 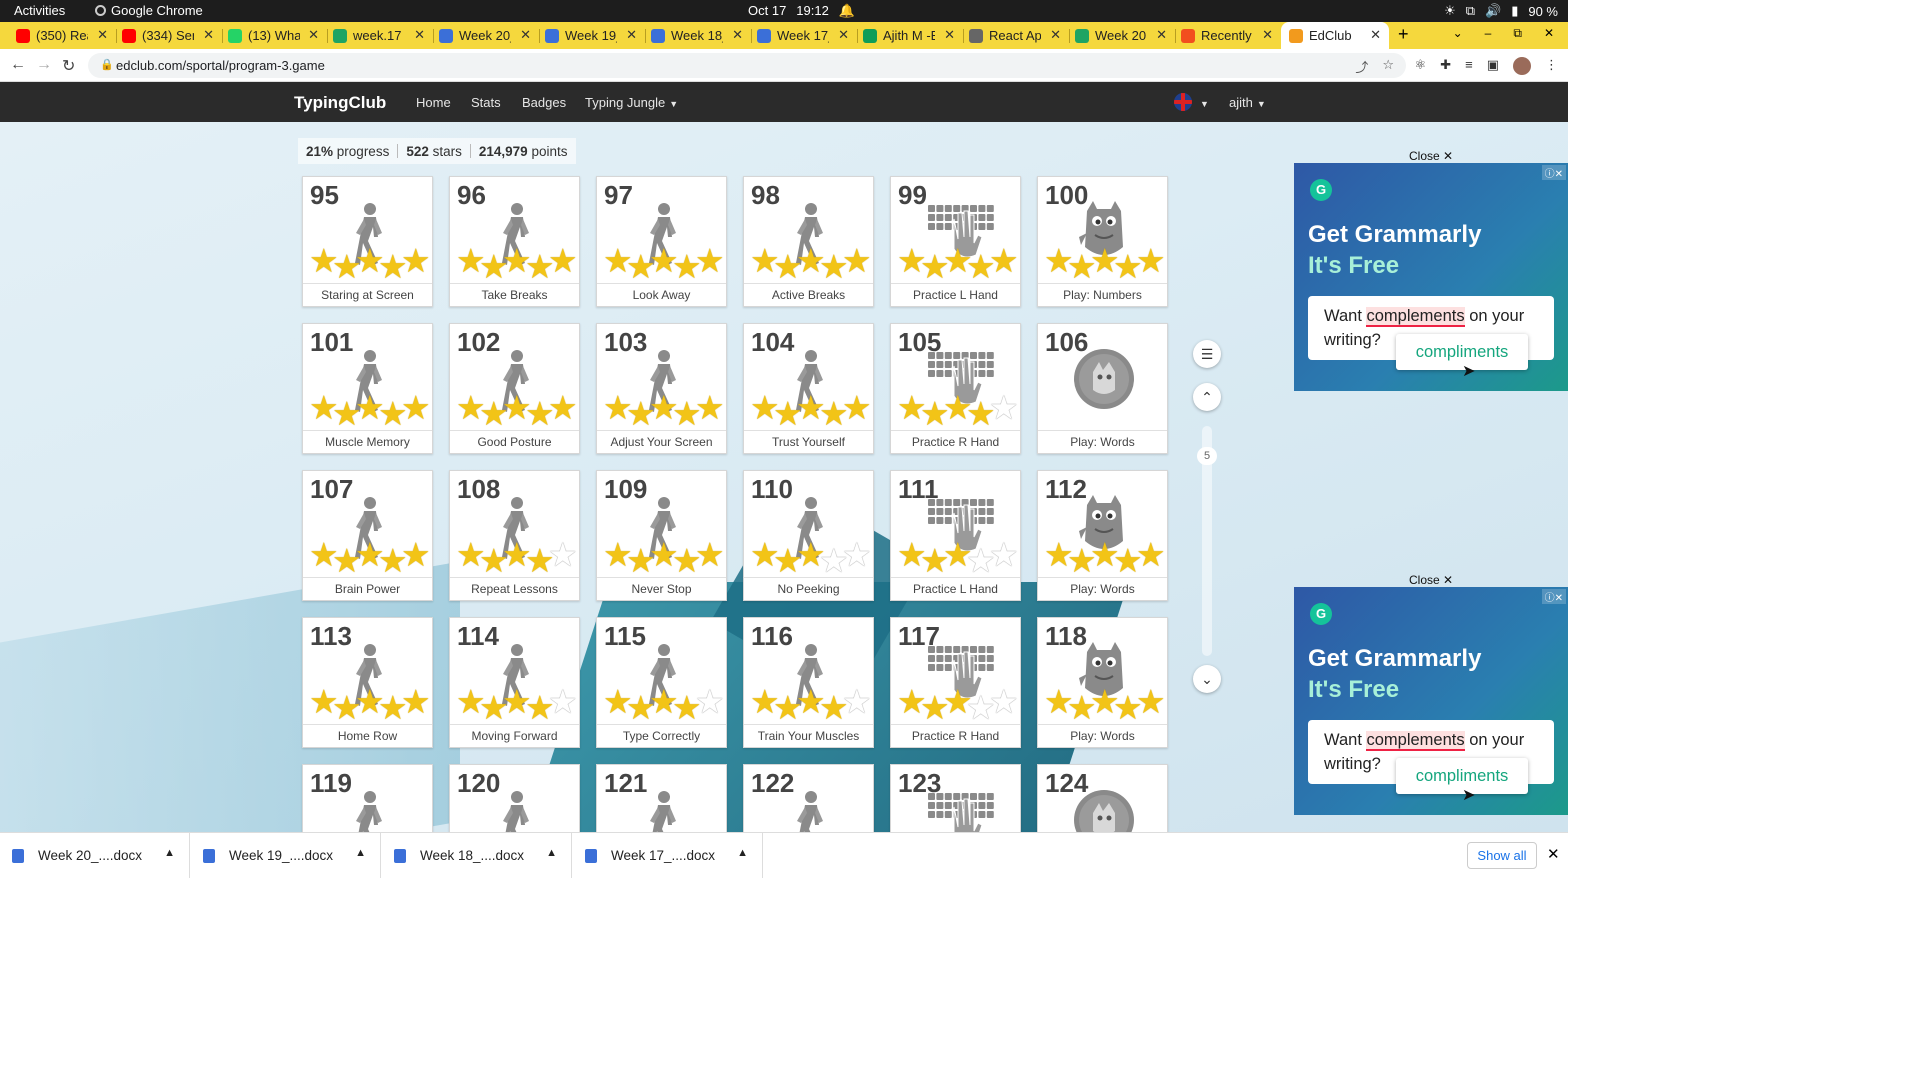 What do you see at coordinates (514, 241) in the screenshot?
I see `lesson-card: 96 ★ ★ ★ ★ ★ Take Breaks` at bounding box center [514, 241].